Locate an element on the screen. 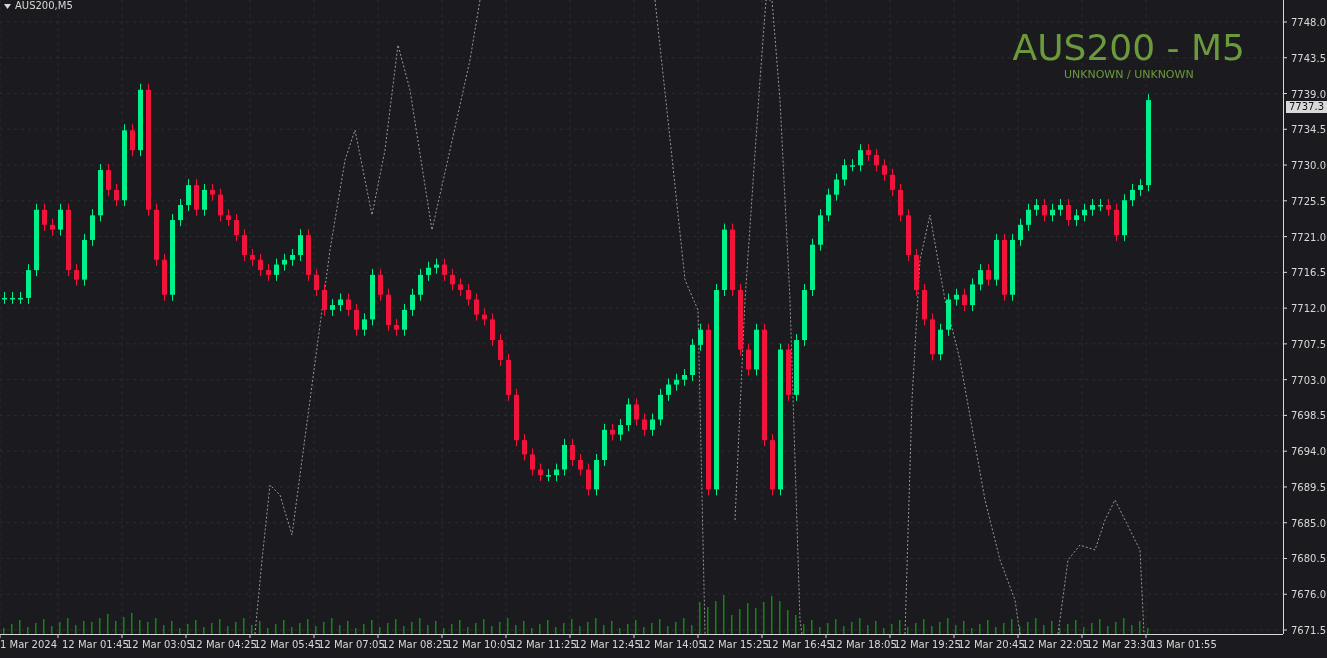 The width and height of the screenshot is (1327, 658). time-axis-label: 12 Mar 16:45 is located at coordinates (799, 644).